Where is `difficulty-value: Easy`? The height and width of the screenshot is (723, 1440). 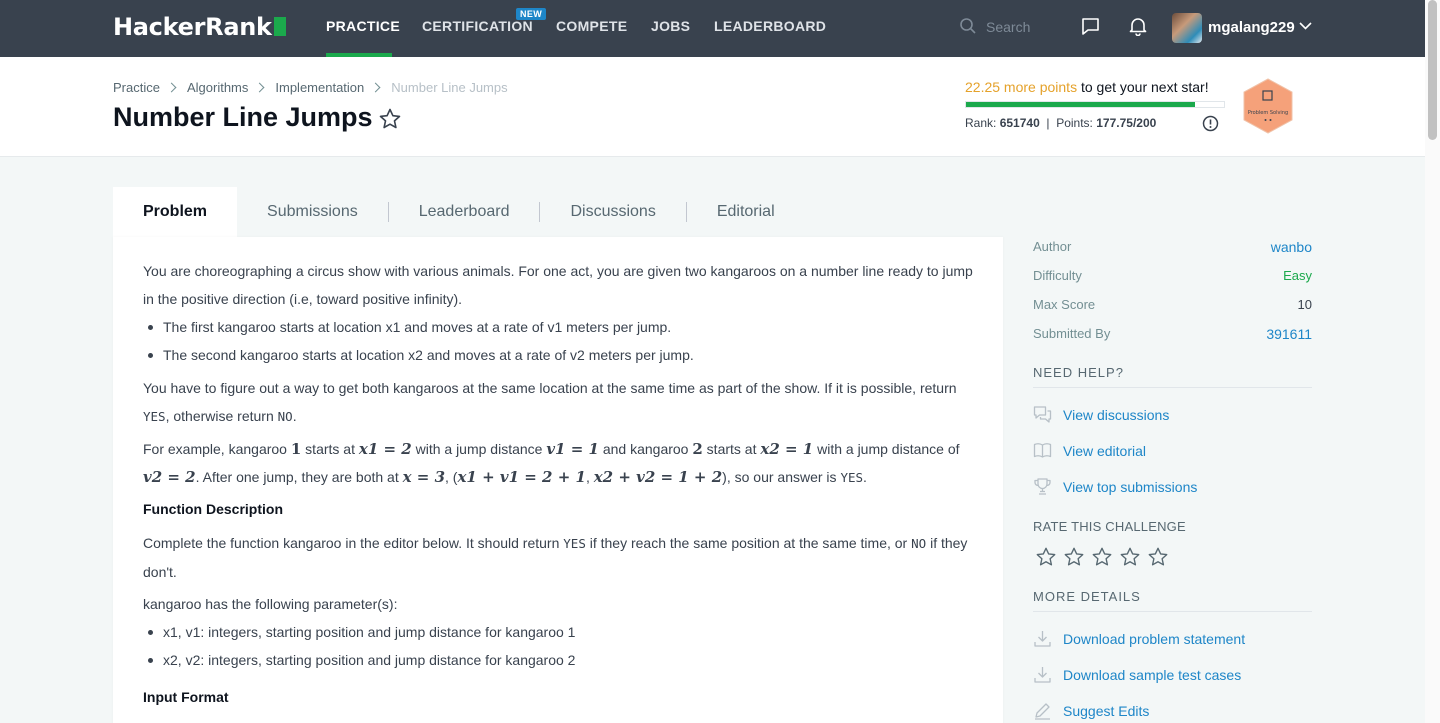 difficulty-value: Easy is located at coordinates (1297, 275).